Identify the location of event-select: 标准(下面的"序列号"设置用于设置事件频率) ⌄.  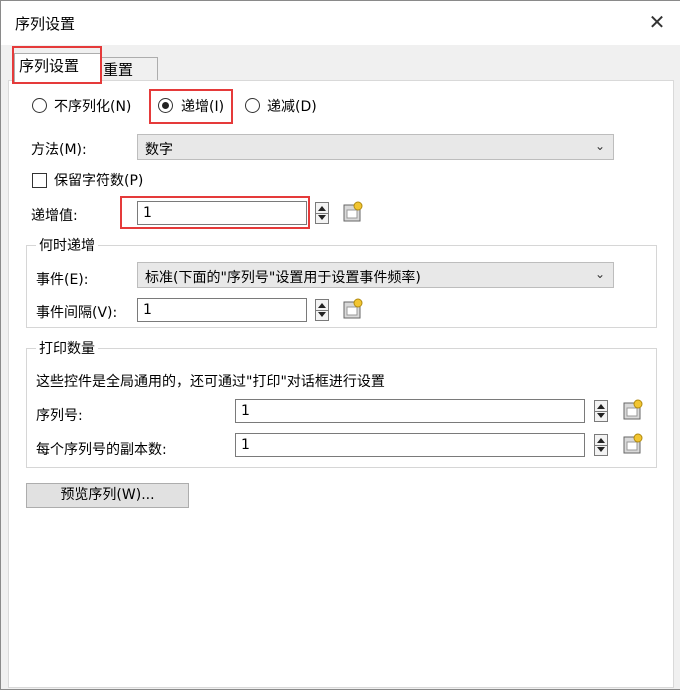
(375, 275).